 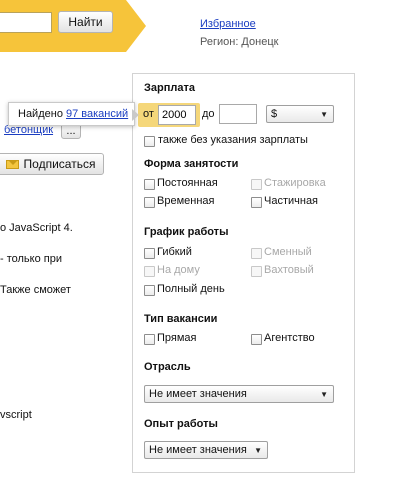 I want to click on remote-checkbox, so click(x=149, y=271).